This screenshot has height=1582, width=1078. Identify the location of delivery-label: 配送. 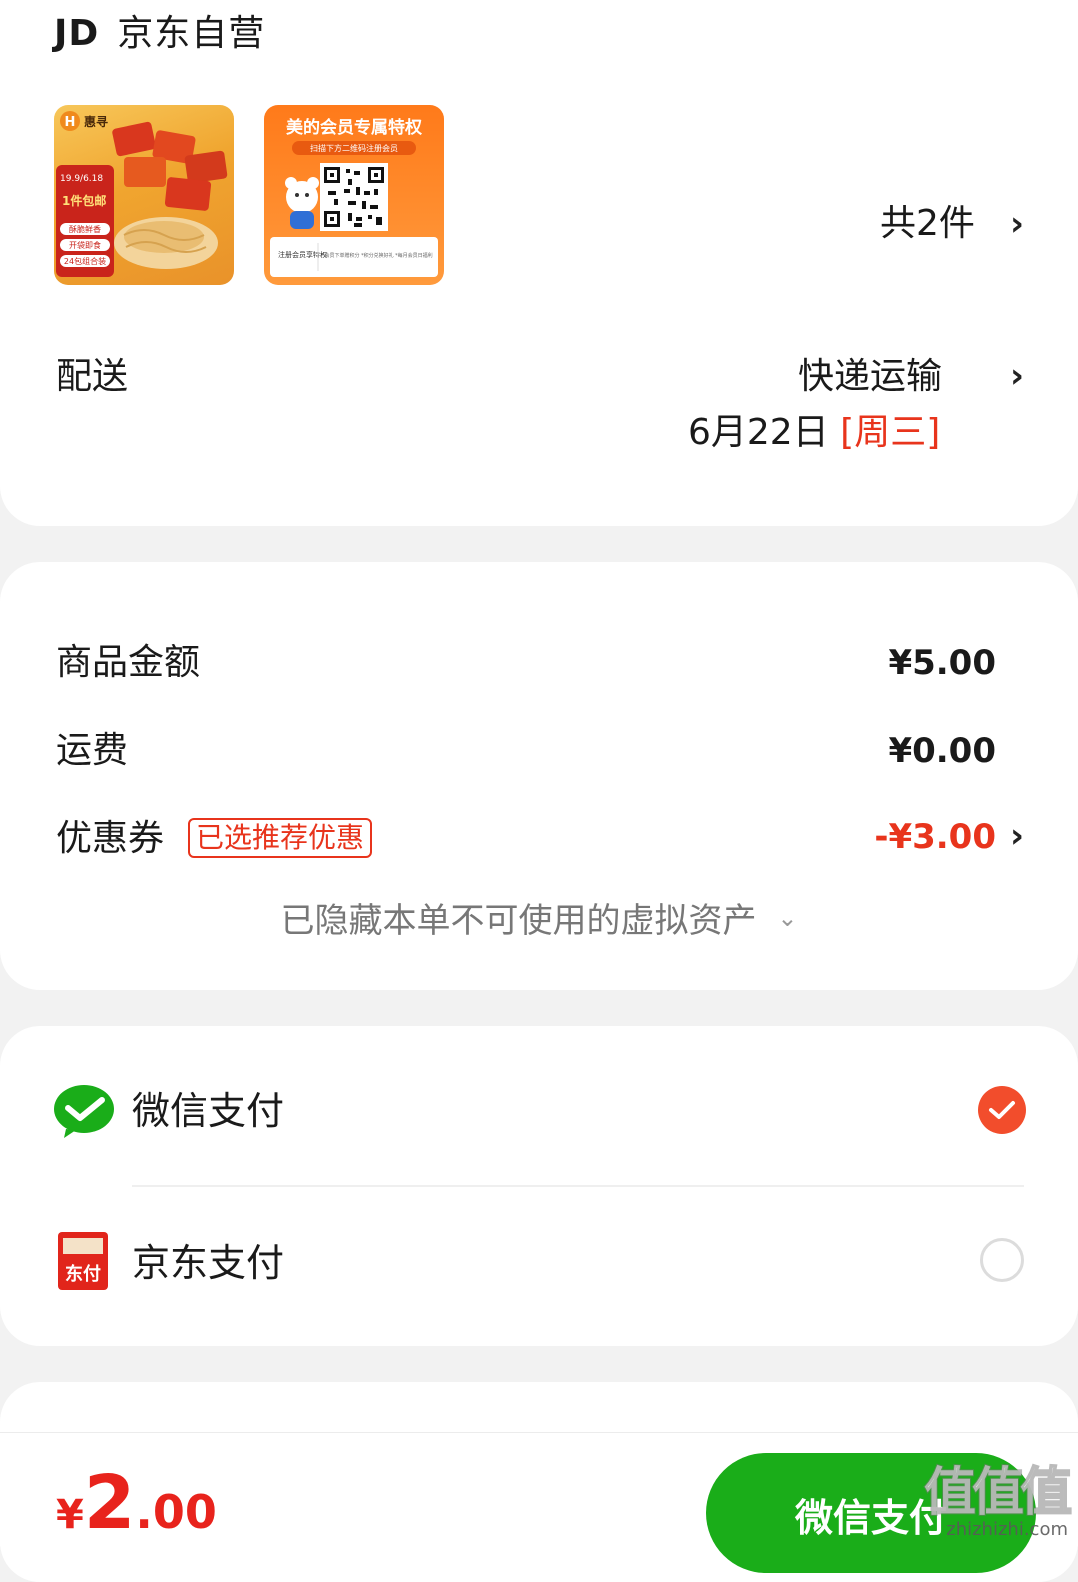
(92, 376).